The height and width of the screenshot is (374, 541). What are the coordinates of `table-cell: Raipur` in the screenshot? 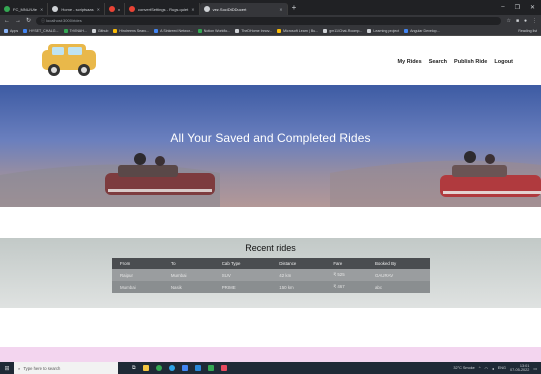 It's located at (137, 275).